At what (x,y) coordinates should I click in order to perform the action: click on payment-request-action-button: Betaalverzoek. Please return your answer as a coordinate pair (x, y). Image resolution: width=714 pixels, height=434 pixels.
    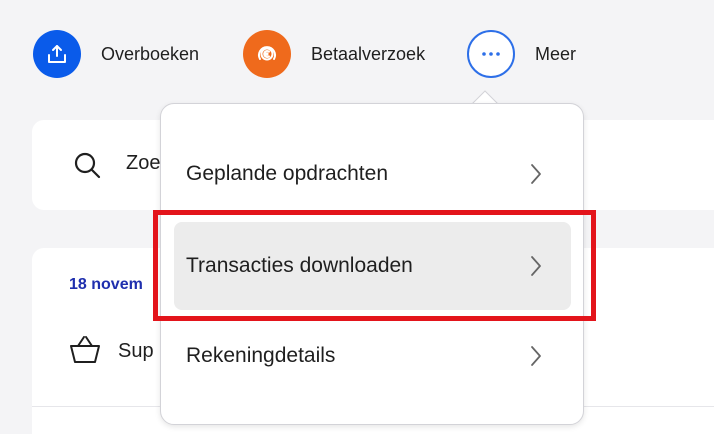
    Looking at the image, I should click on (334, 54).